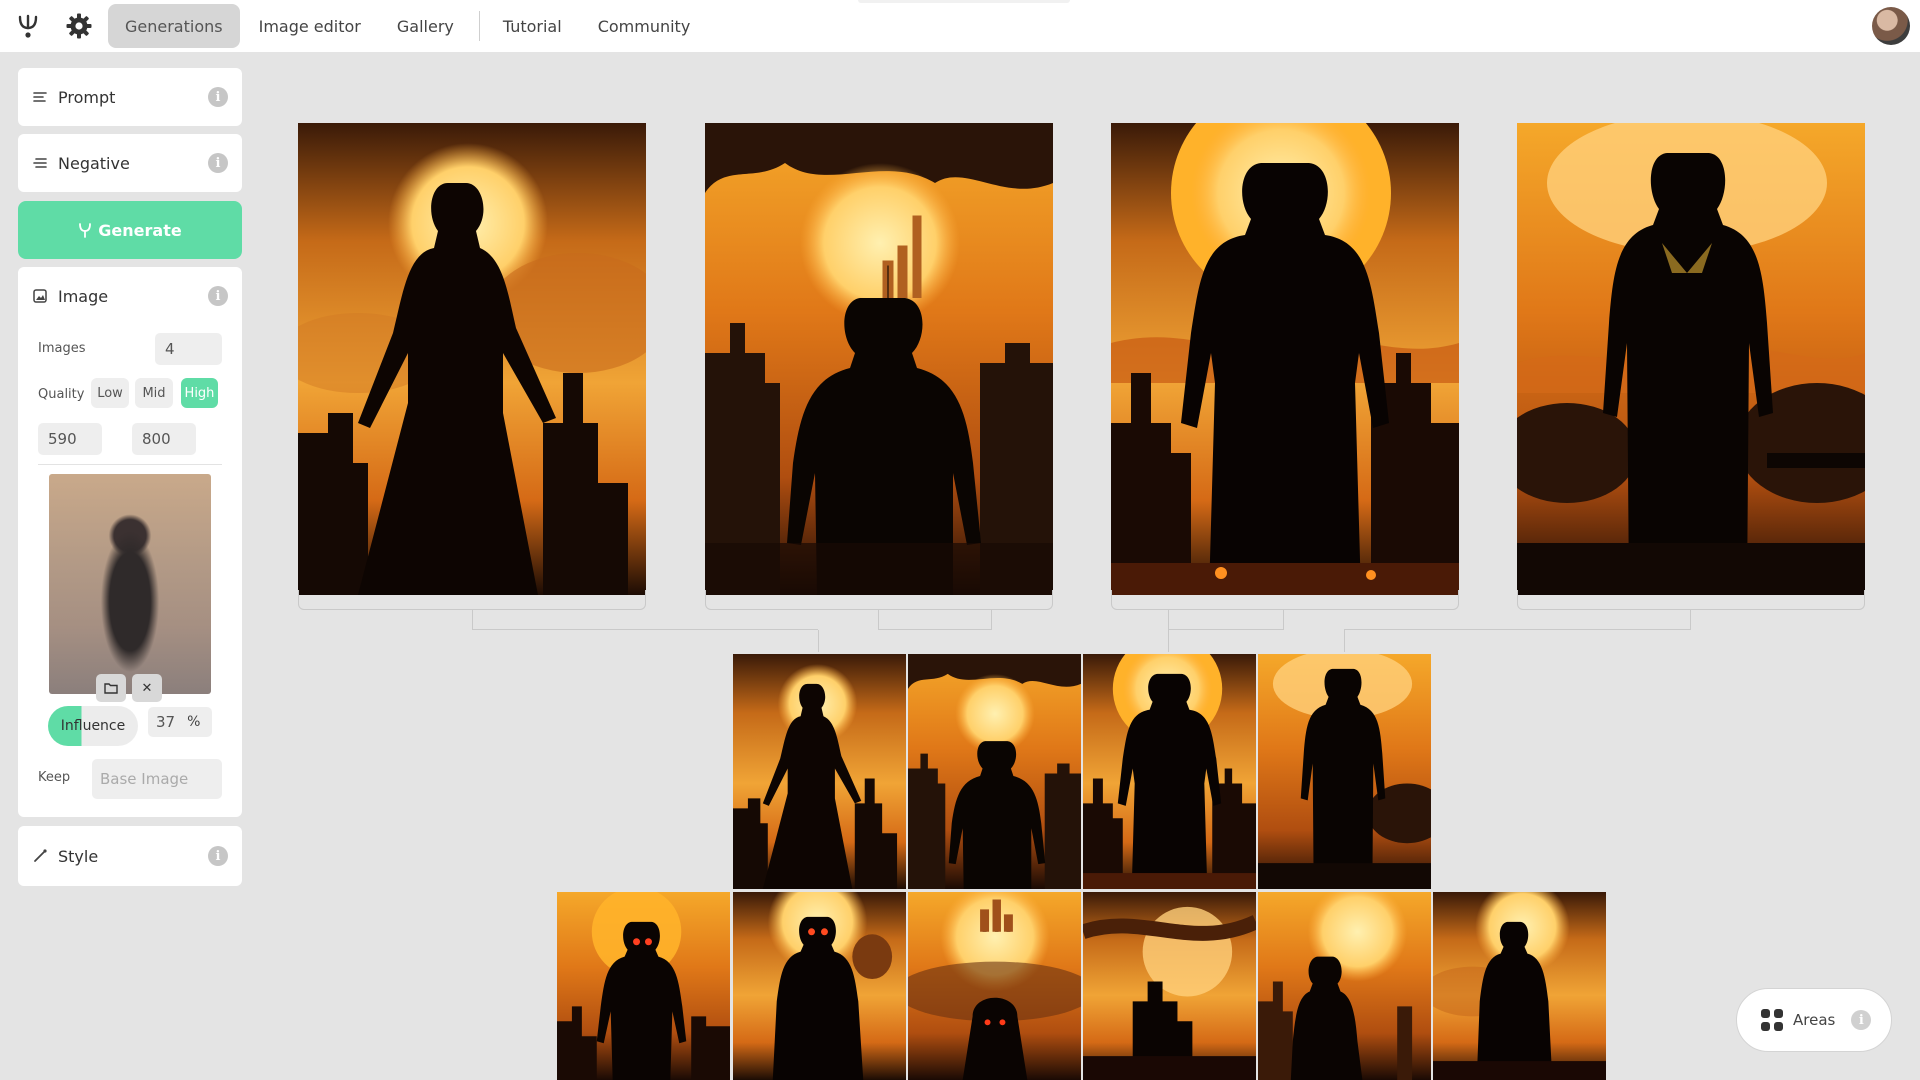  I want to click on base-image-thumbnail, so click(130, 584).